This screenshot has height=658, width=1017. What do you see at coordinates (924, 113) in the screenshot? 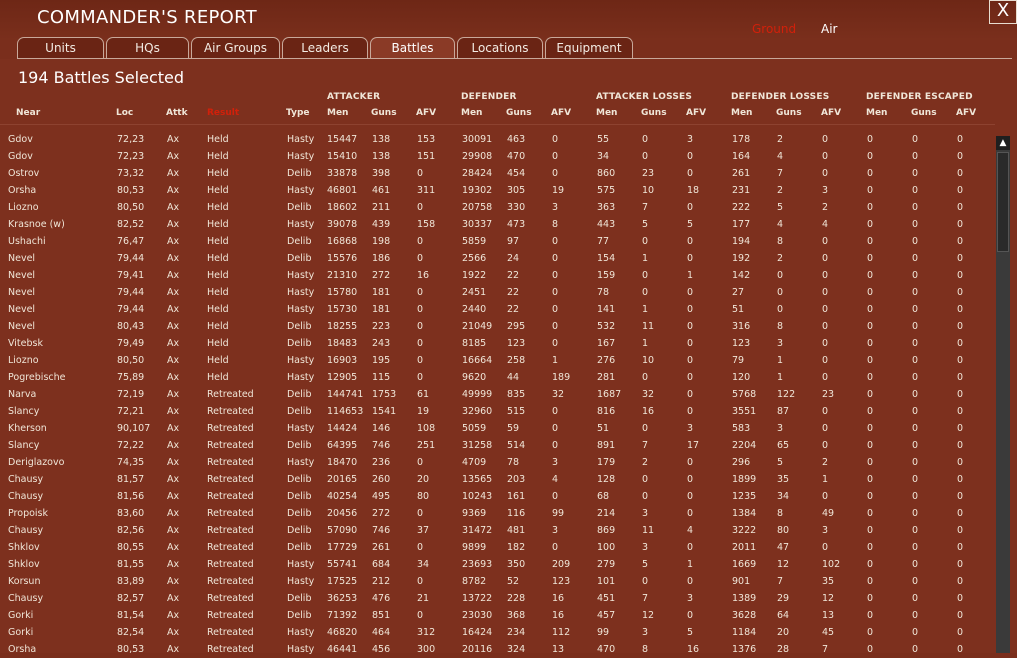
I see `column-header-escaped-guns: Guns` at bounding box center [924, 113].